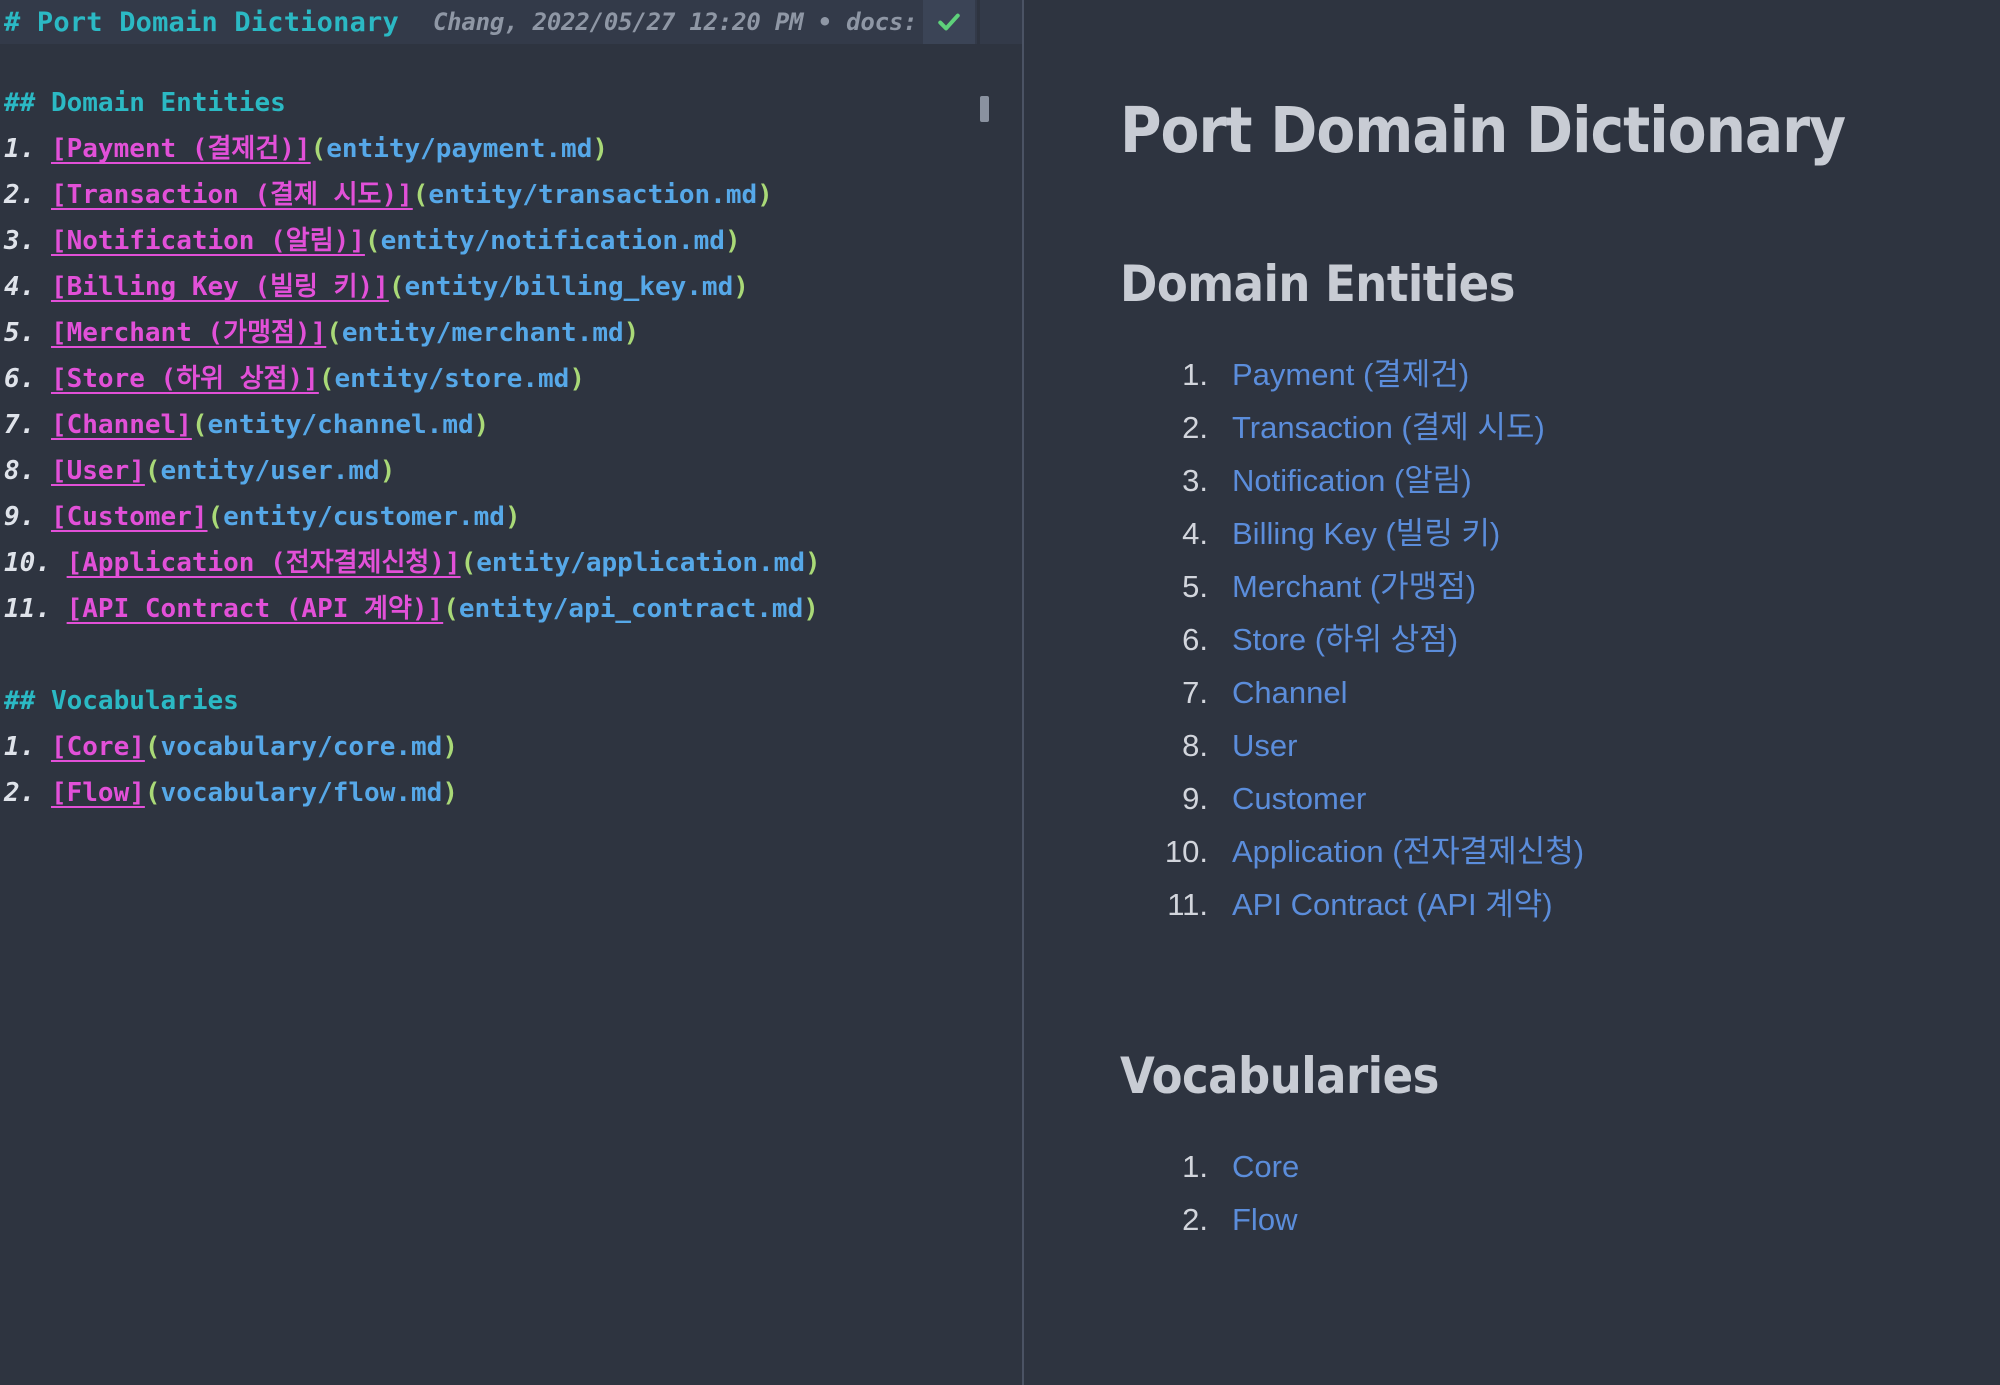 The width and height of the screenshot is (2000, 1385). I want to click on source-heading-line: ## Domain Entities, so click(513, 103).